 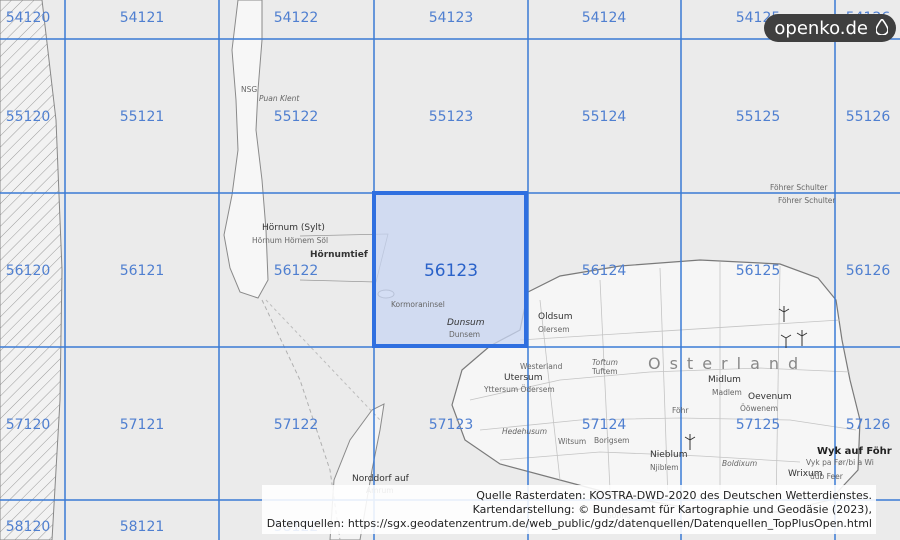 I want to click on place-label-hoernumtief: Hörnumtief, so click(x=339, y=255).